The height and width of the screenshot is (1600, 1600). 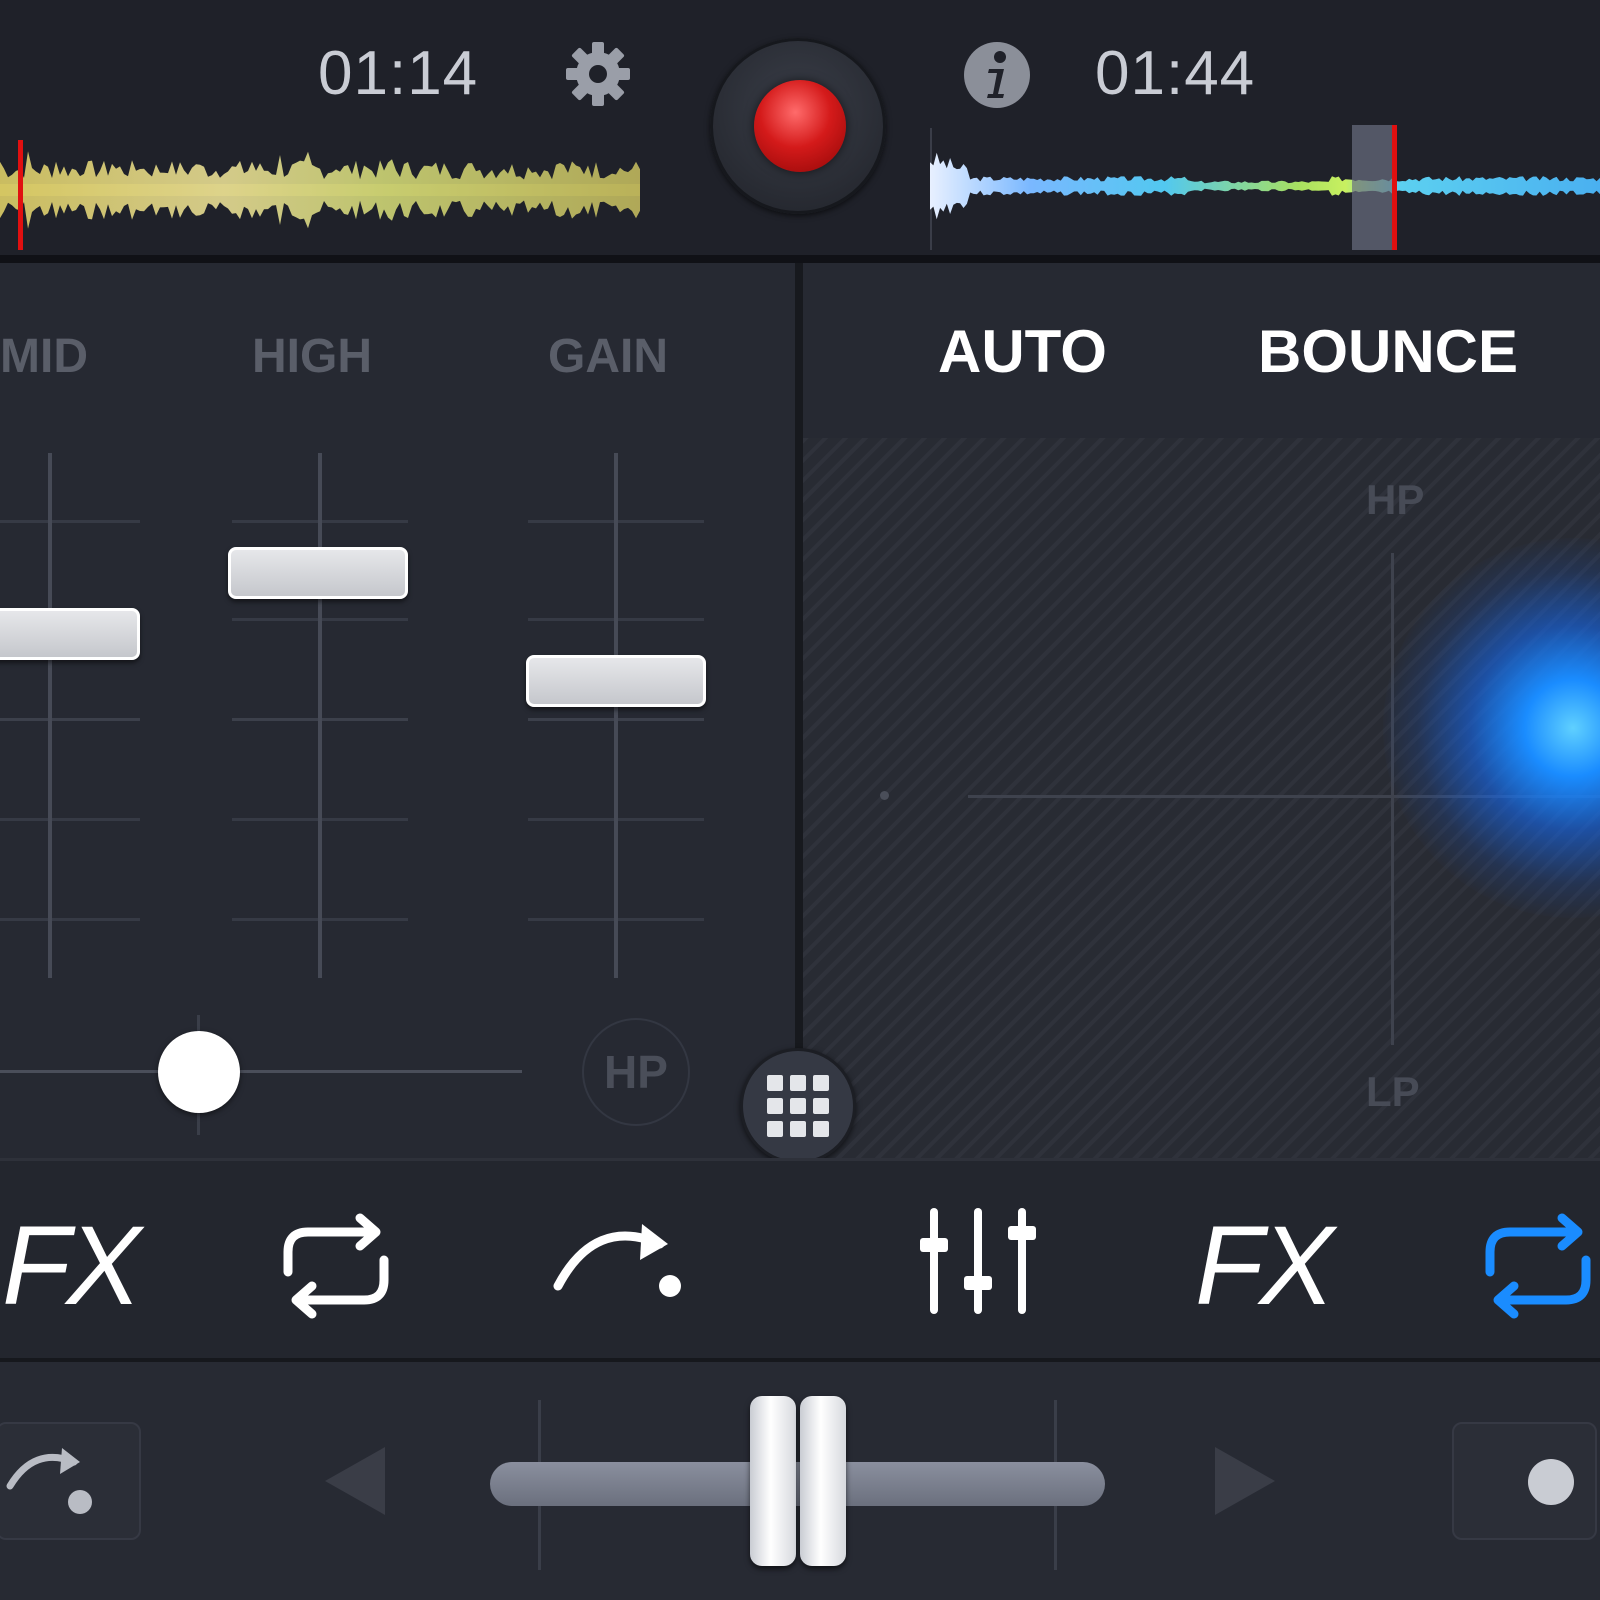 What do you see at coordinates (1394, 187) in the screenshot?
I see `right-playhead` at bounding box center [1394, 187].